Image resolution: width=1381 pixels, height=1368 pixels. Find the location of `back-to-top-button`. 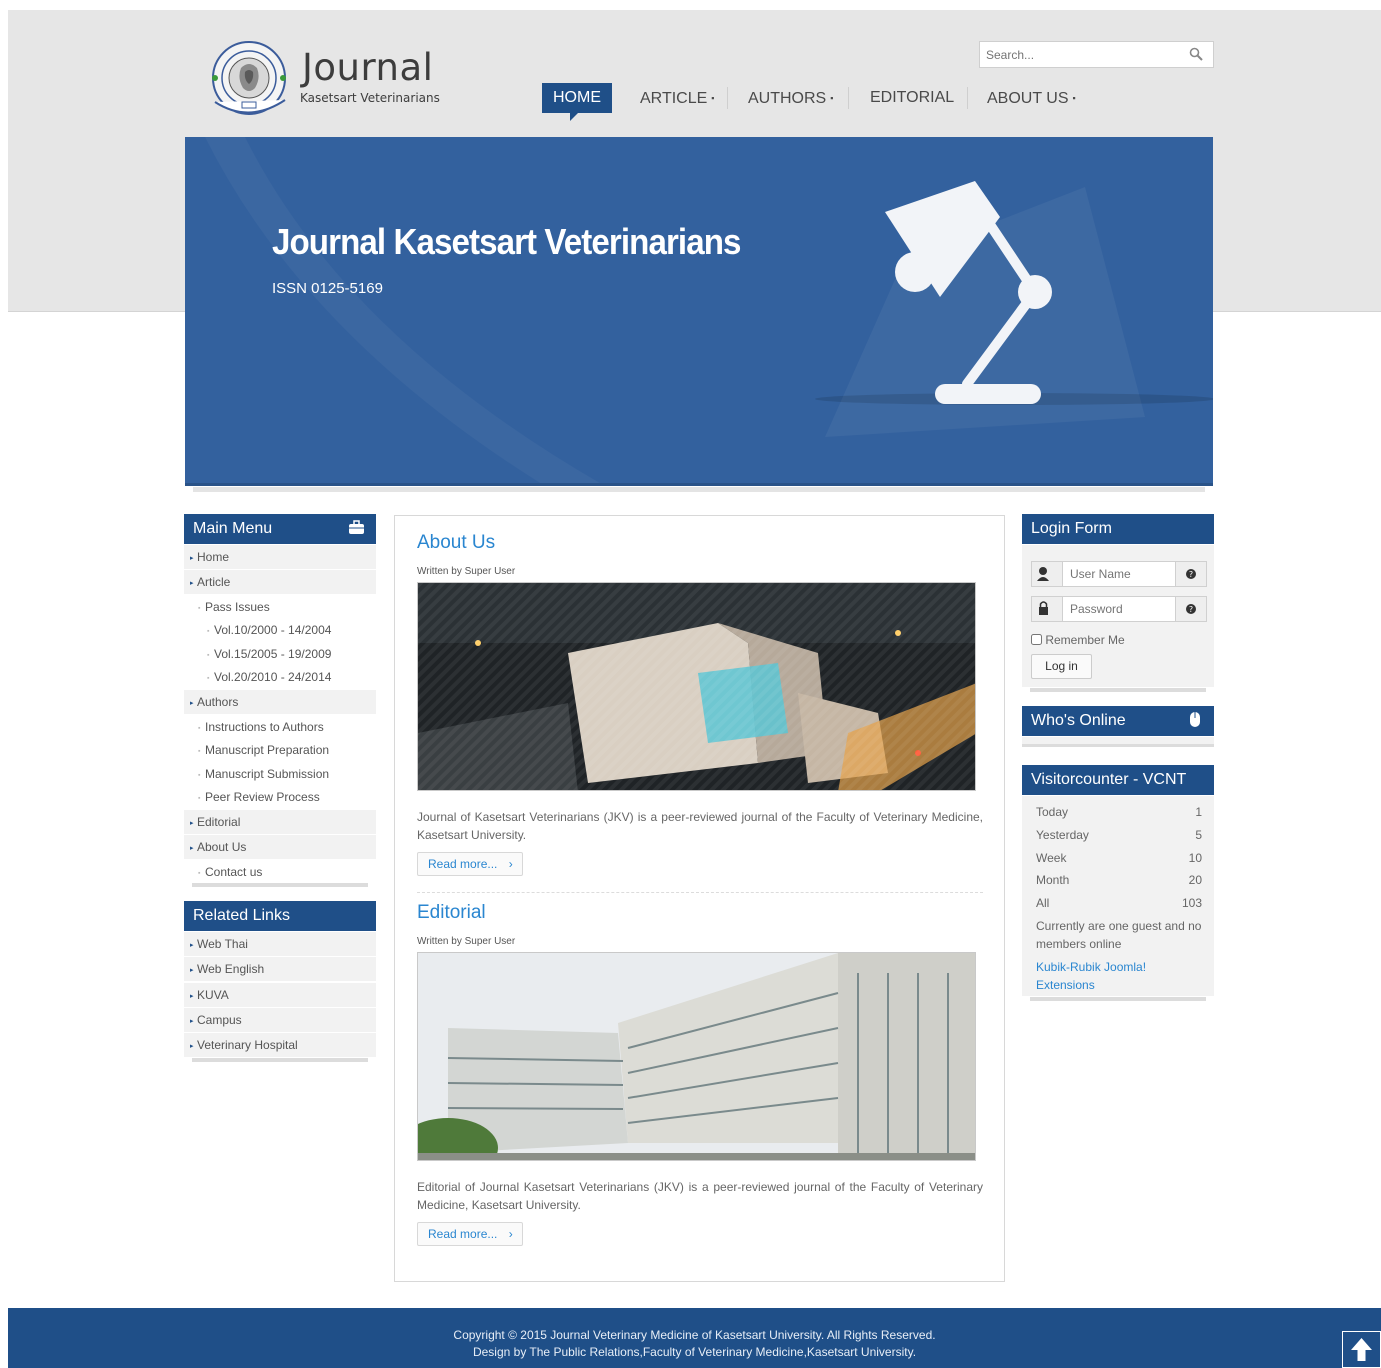

back-to-top-button is located at coordinates (1361, 1349).